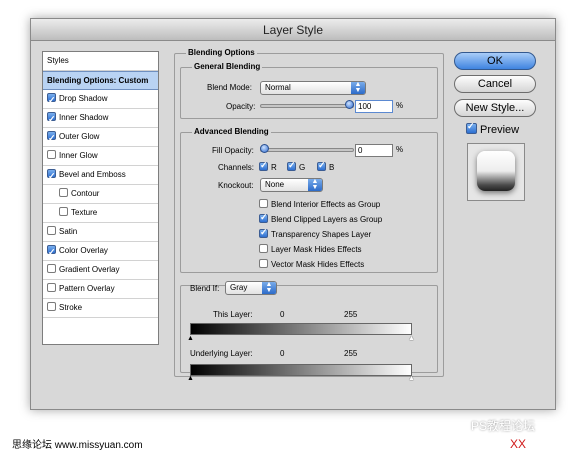 Image resolution: width=580 pixels, height=458 pixels. I want to click on gradient-overlay-checkbox, so click(51, 268).